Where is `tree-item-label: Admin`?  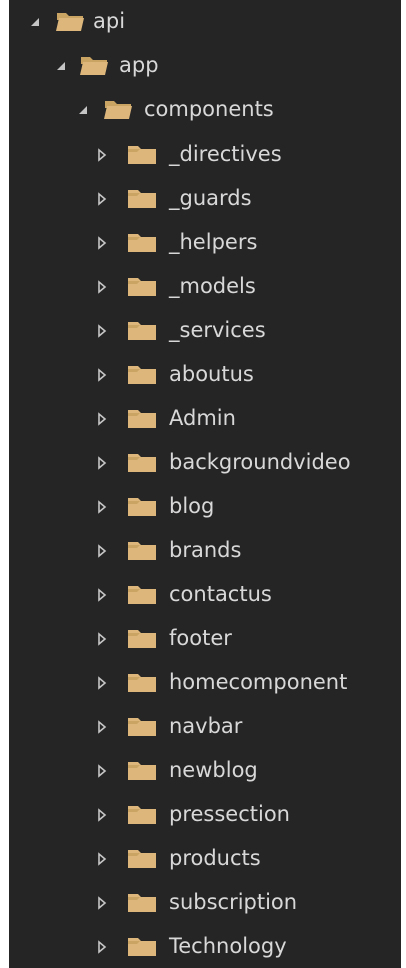 tree-item-label: Admin is located at coordinates (202, 418).